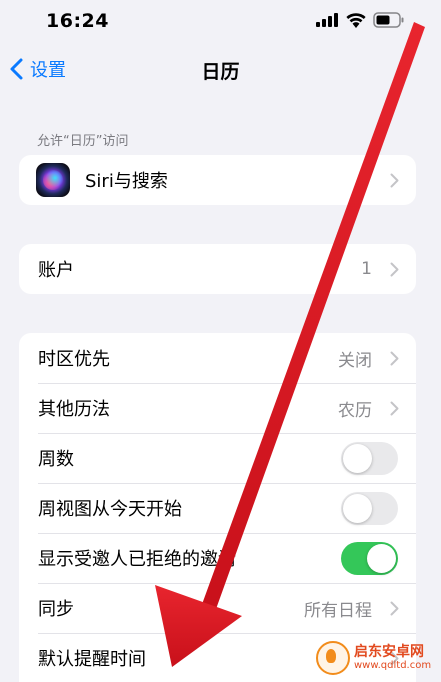  What do you see at coordinates (77, 21) in the screenshot?
I see `status-time: 16:24` at bounding box center [77, 21].